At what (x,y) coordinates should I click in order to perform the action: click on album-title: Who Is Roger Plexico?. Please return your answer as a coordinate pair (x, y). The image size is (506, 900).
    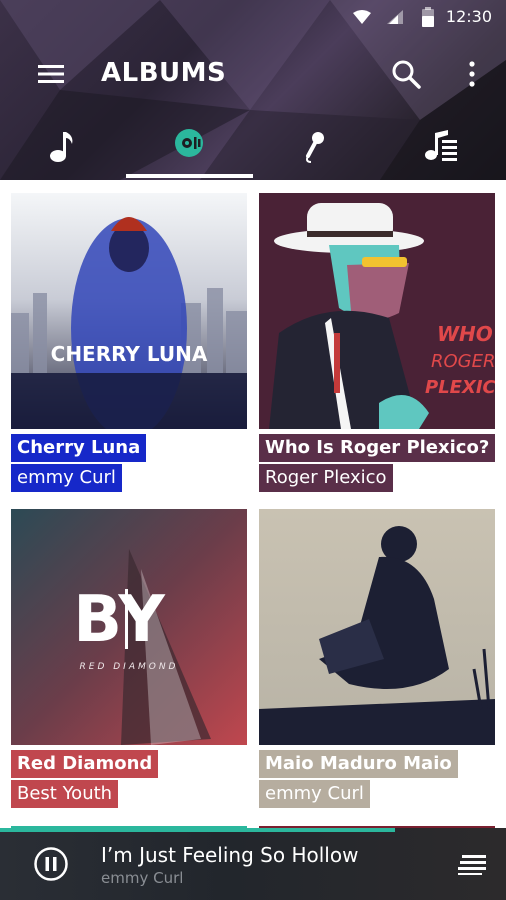
    Looking at the image, I should click on (377, 448).